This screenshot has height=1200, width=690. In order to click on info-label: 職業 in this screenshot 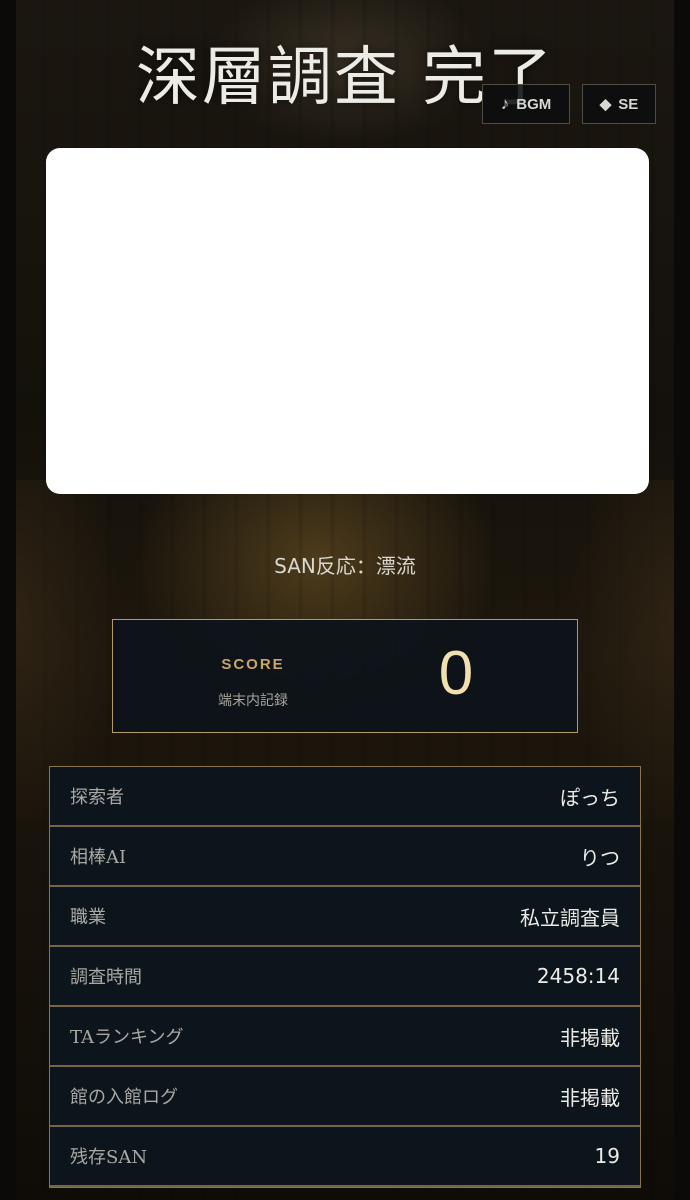, I will do `click(88, 917)`.